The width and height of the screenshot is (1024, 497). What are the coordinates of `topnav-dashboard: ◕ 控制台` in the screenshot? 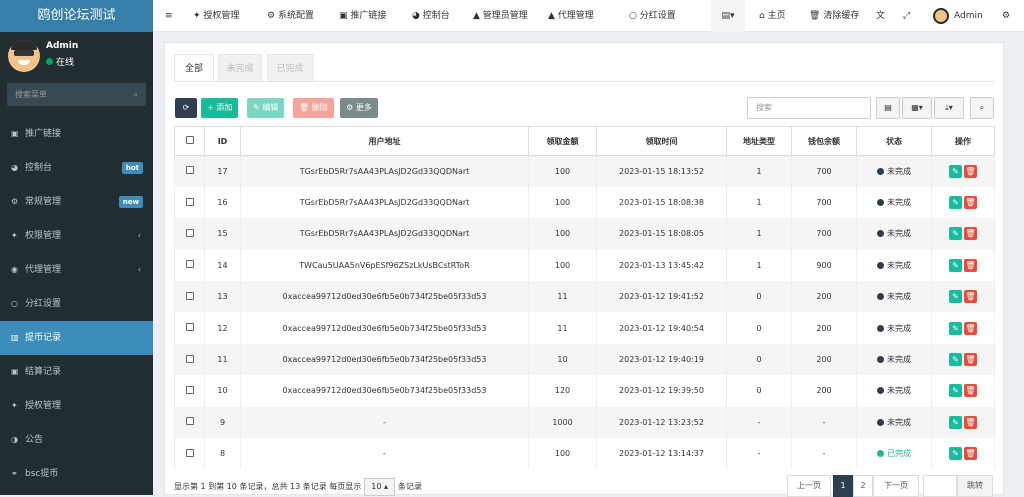 It's located at (431, 16).